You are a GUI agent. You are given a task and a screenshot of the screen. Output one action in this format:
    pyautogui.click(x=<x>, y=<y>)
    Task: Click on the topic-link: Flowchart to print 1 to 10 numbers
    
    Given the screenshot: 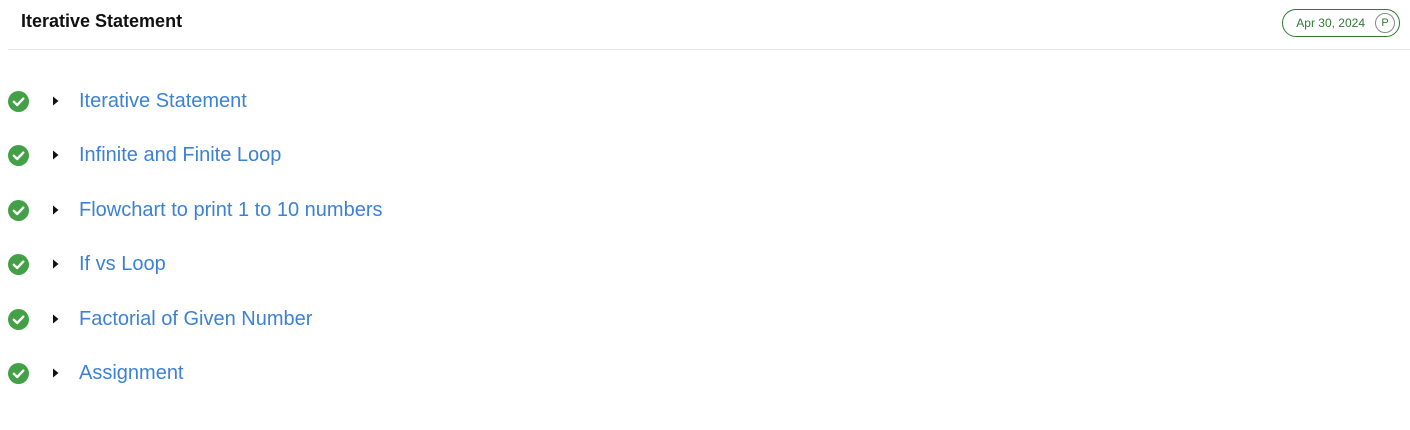 What is the action you would take?
    pyautogui.click(x=230, y=210)
    